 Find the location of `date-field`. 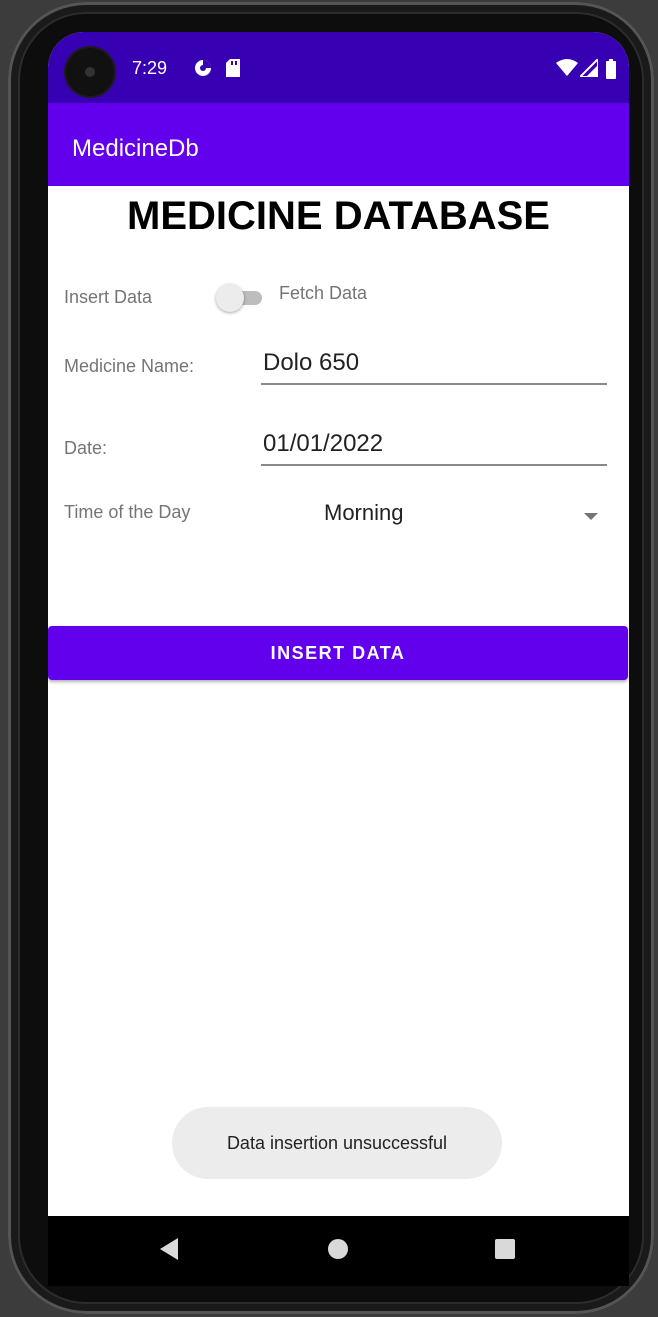

date-field is located at coordinates (434, 446).